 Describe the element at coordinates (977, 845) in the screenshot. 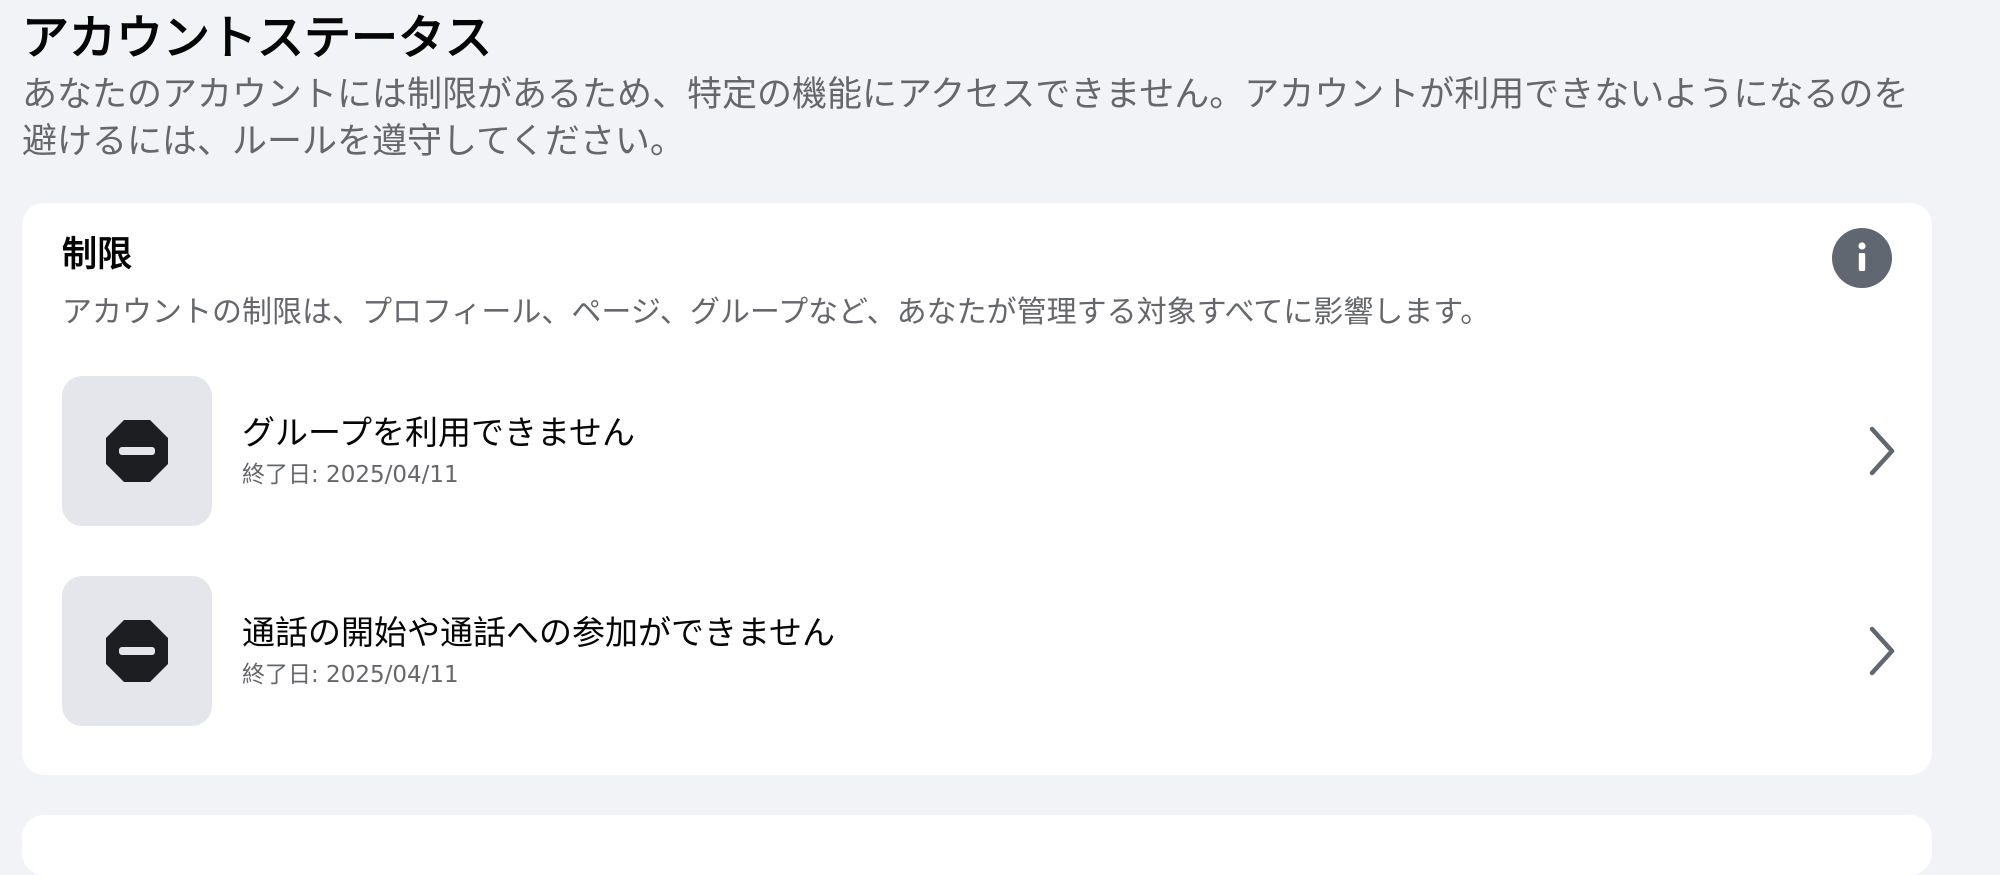

I see `next-card` at that location.